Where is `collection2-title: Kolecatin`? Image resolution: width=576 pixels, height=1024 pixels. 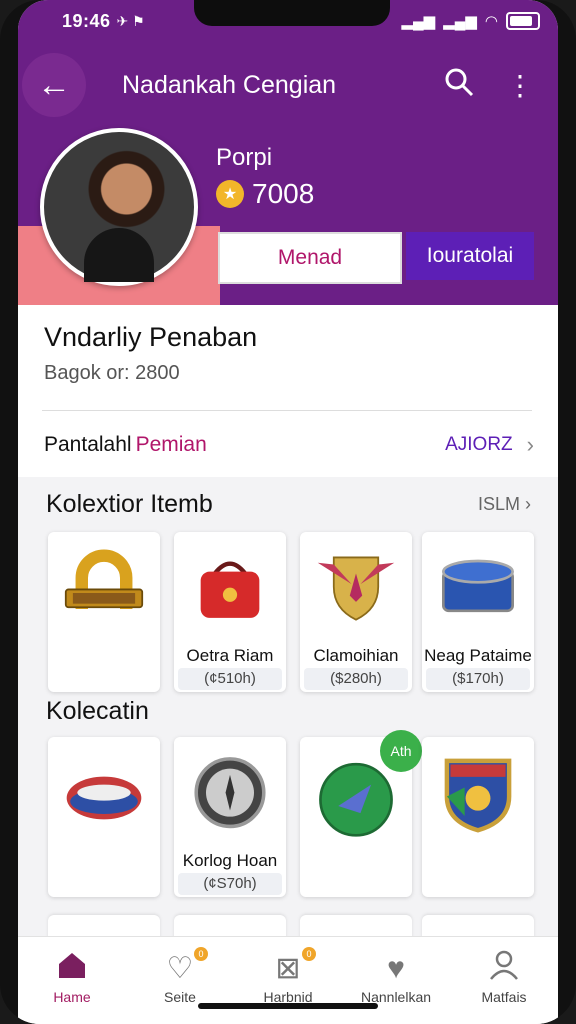 collection2-title: Kolecatin is located at coordinates (97, 711).